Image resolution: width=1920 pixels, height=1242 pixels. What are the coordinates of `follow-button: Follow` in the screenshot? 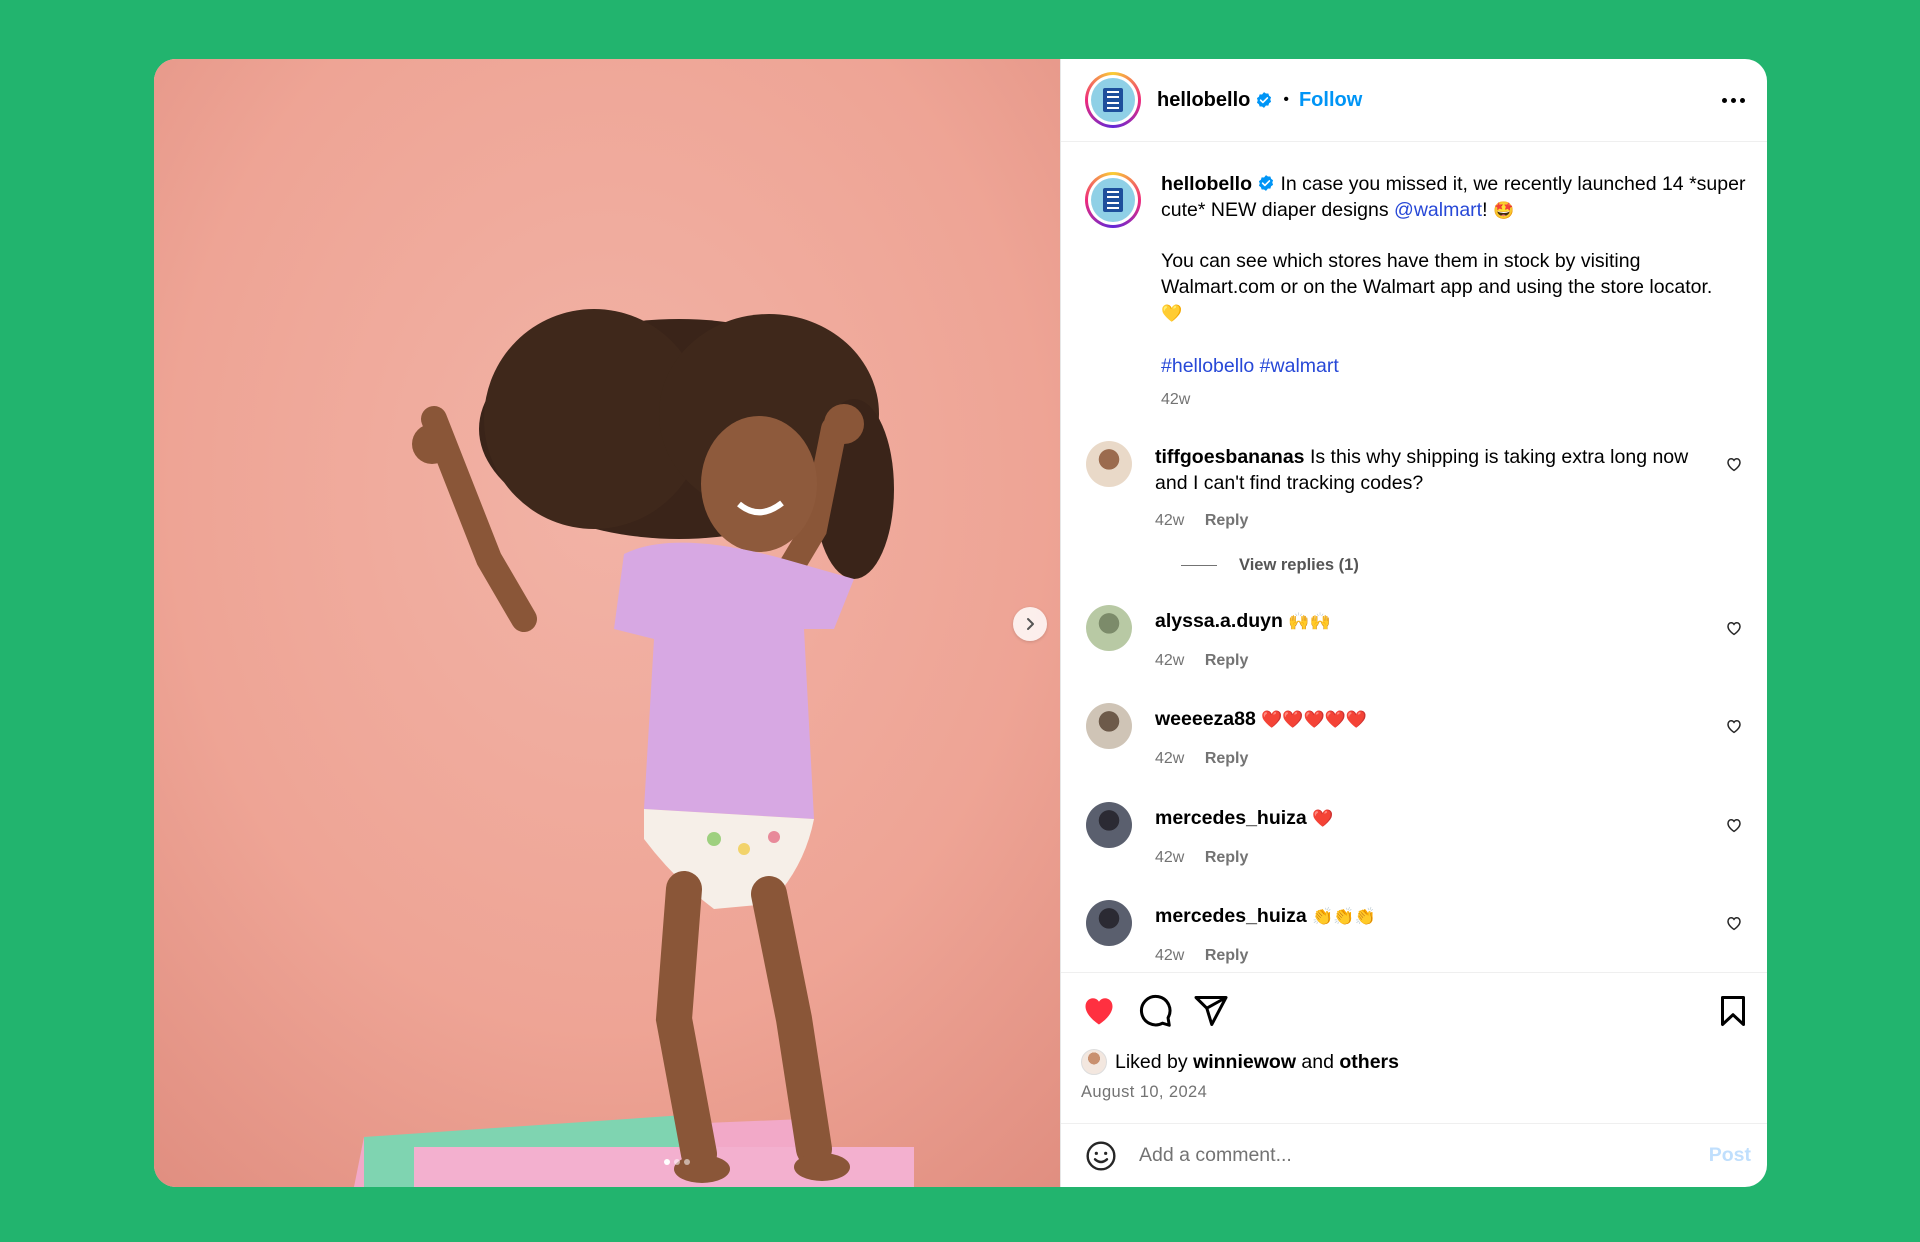 It's located at (1330, 100).